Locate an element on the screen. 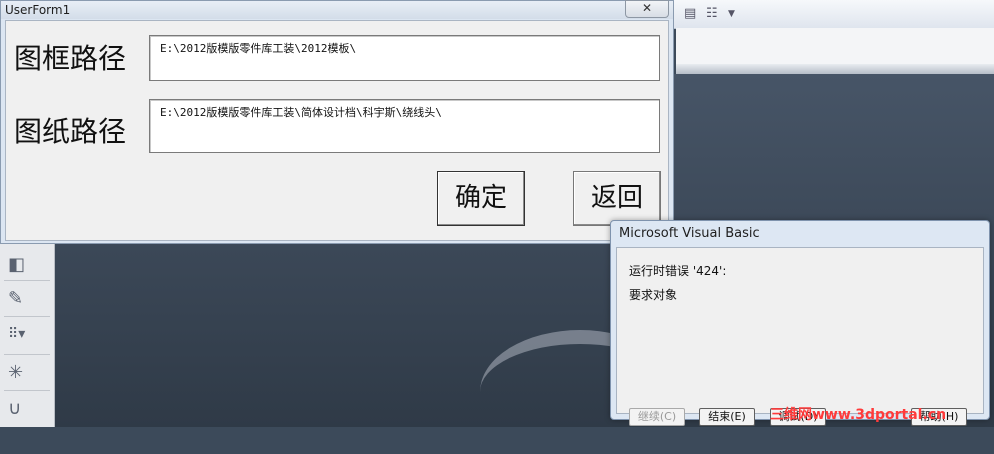 Image resolution: width=994 pixels, height=454 pixels. properties-icon: ▤ is located at coordinates (692, 14).